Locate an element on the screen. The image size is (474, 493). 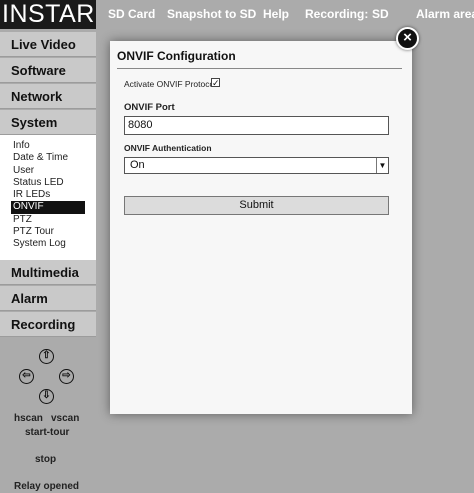
submenu-date-time: Date & Time is located at coordinates (48, 158).